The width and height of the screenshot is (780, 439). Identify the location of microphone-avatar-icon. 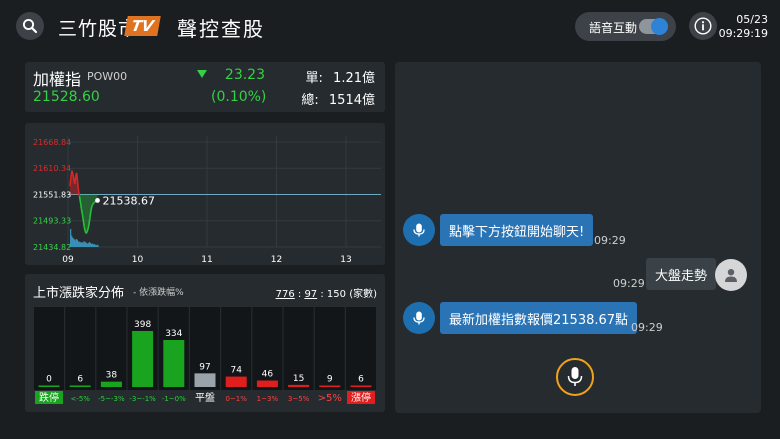
(419, 230).